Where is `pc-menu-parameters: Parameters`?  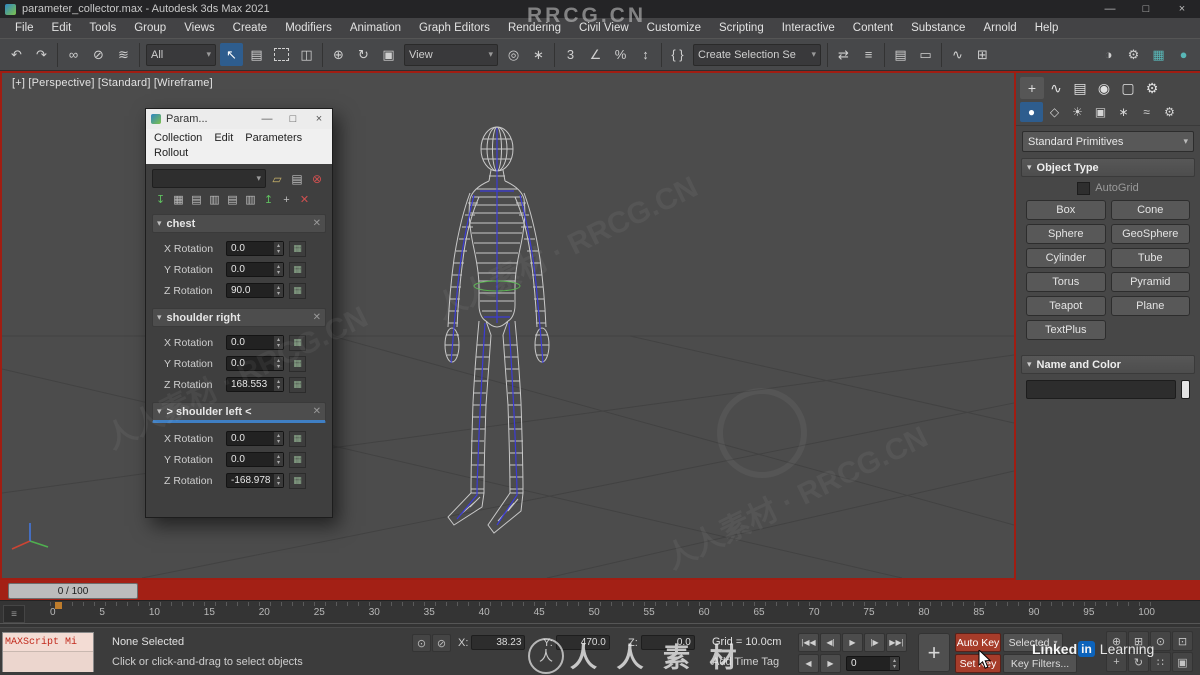 pc-menu-parameters: Parameters is located at coordinates (276, 138).